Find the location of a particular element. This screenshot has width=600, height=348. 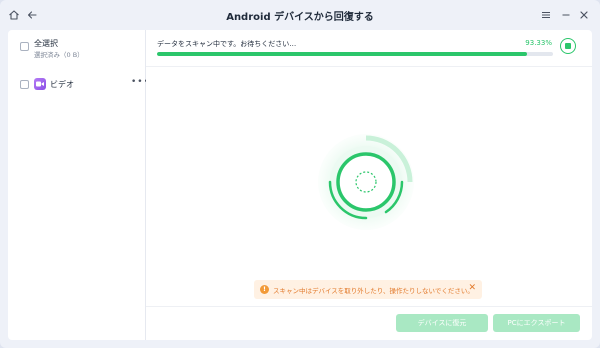

stop-icon is located at coordinates (568, 46).